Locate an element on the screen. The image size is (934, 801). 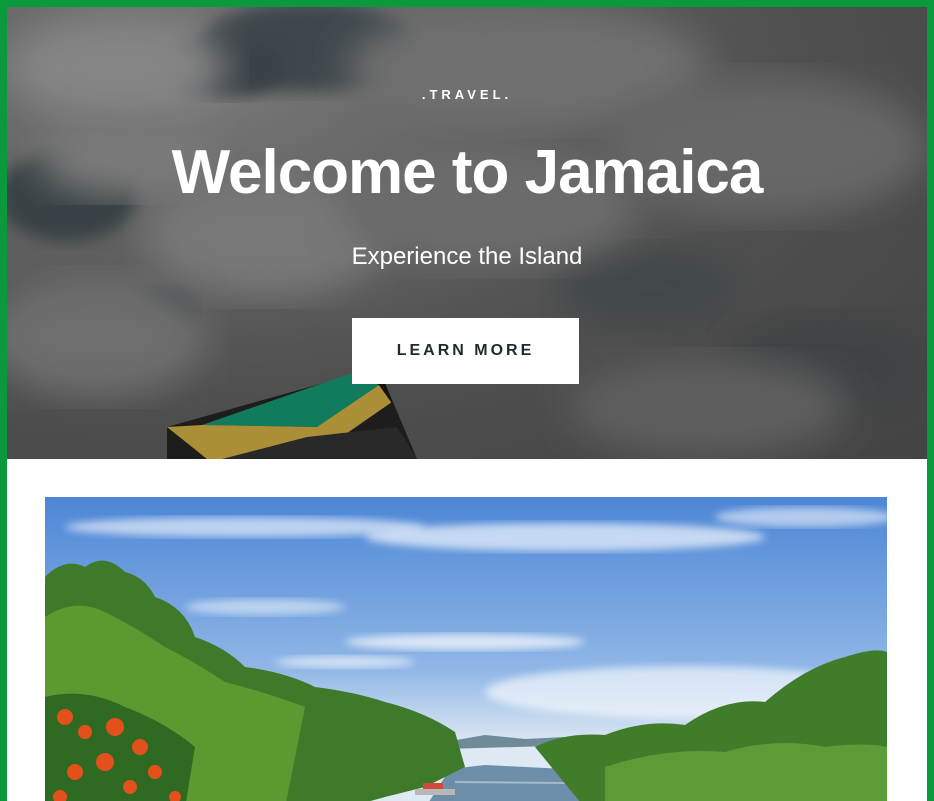
hero-title: Welcome to Jamaica is located at coordinates (467, 172).